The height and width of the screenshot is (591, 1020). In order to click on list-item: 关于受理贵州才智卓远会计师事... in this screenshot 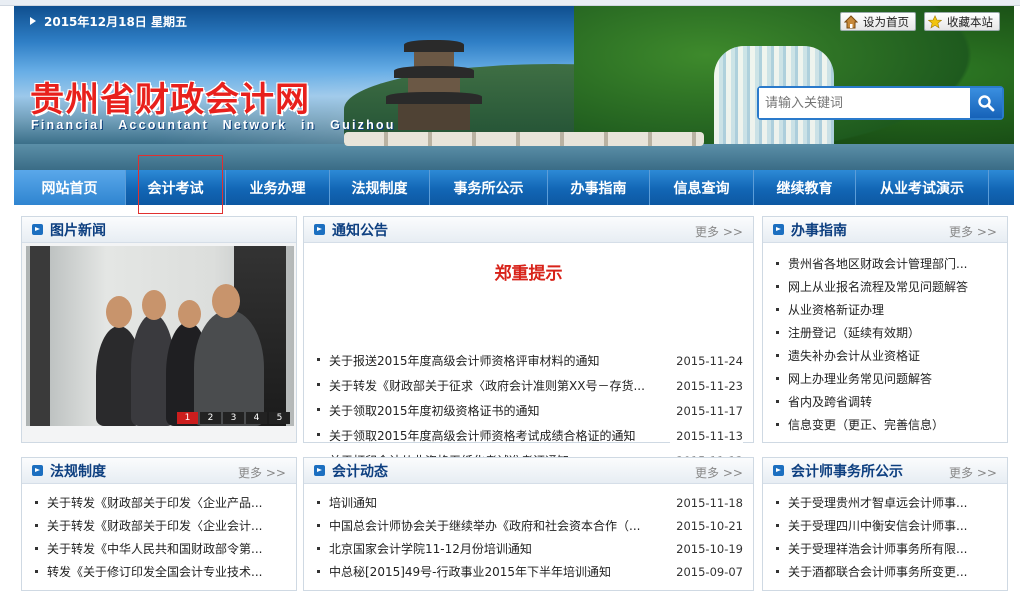, I will do `click(885, 503)`.